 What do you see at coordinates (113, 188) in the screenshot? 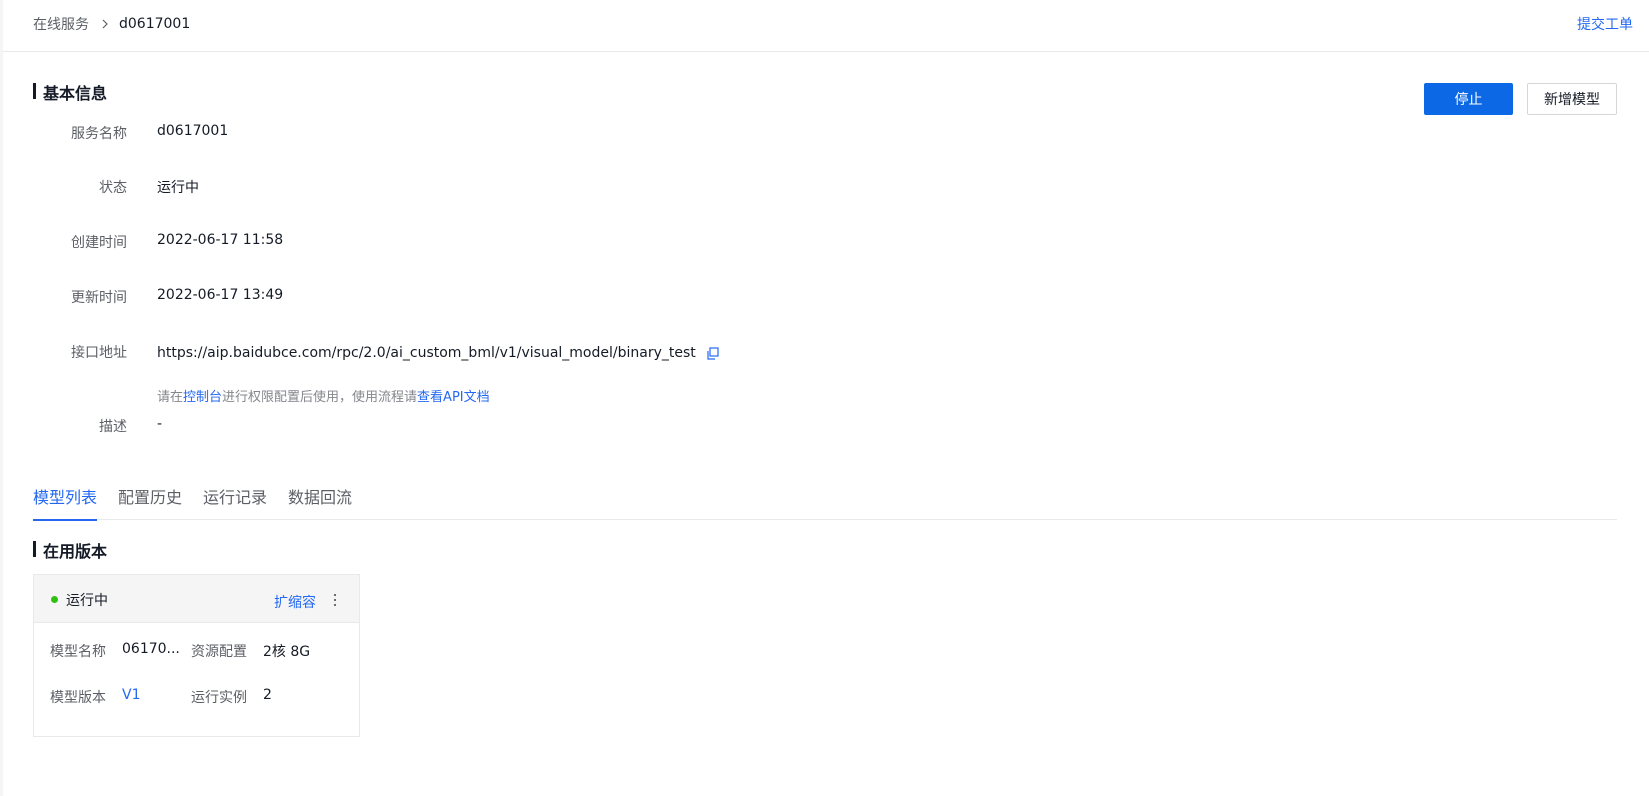
I see `info-label: 状态` at bounding box center [113, 188].